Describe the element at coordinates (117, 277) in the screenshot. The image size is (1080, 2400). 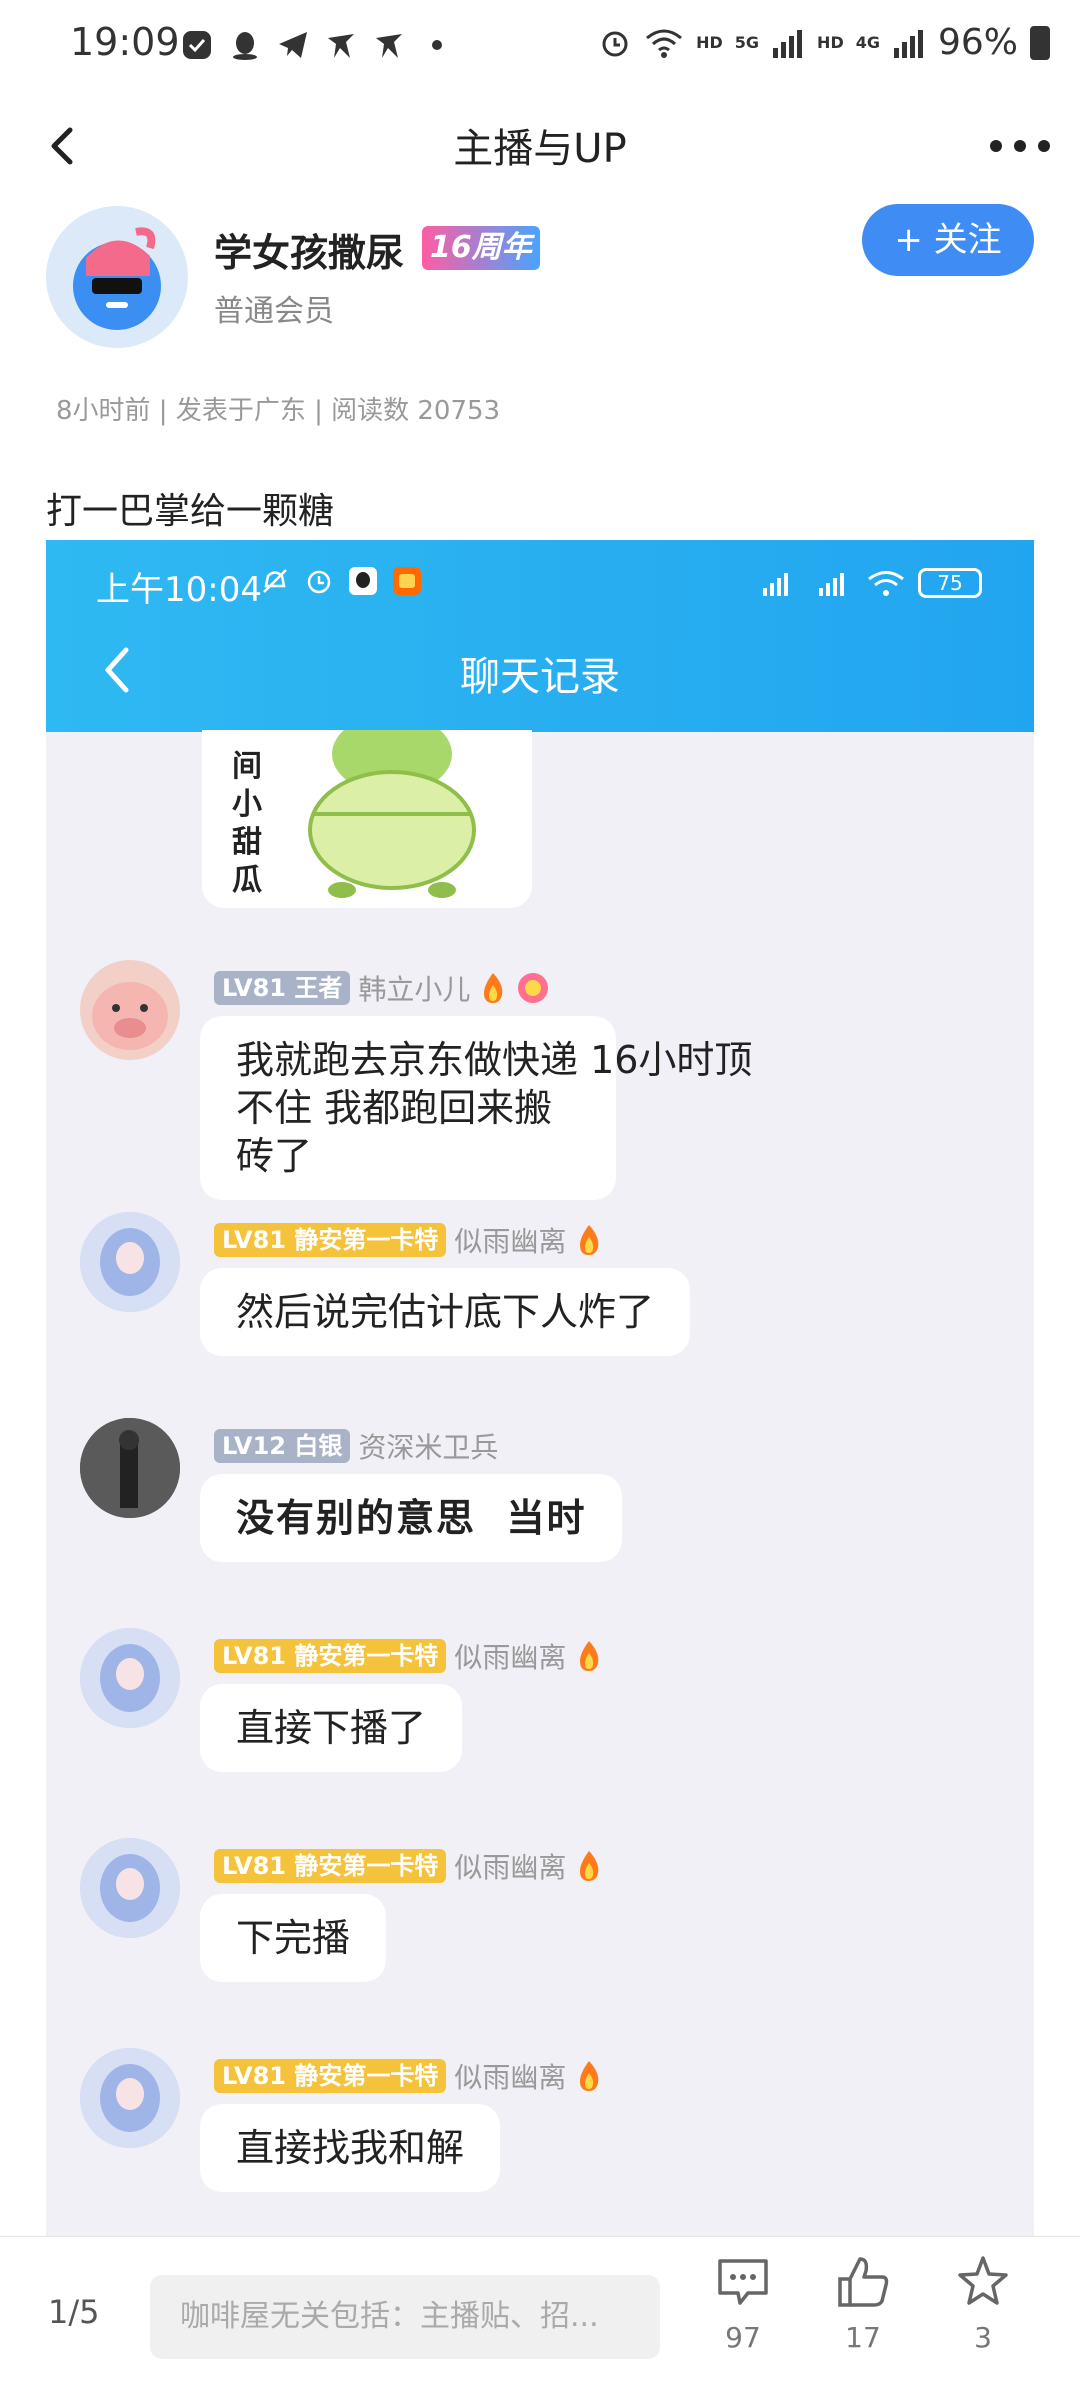
I see `author-avatar` at that location.